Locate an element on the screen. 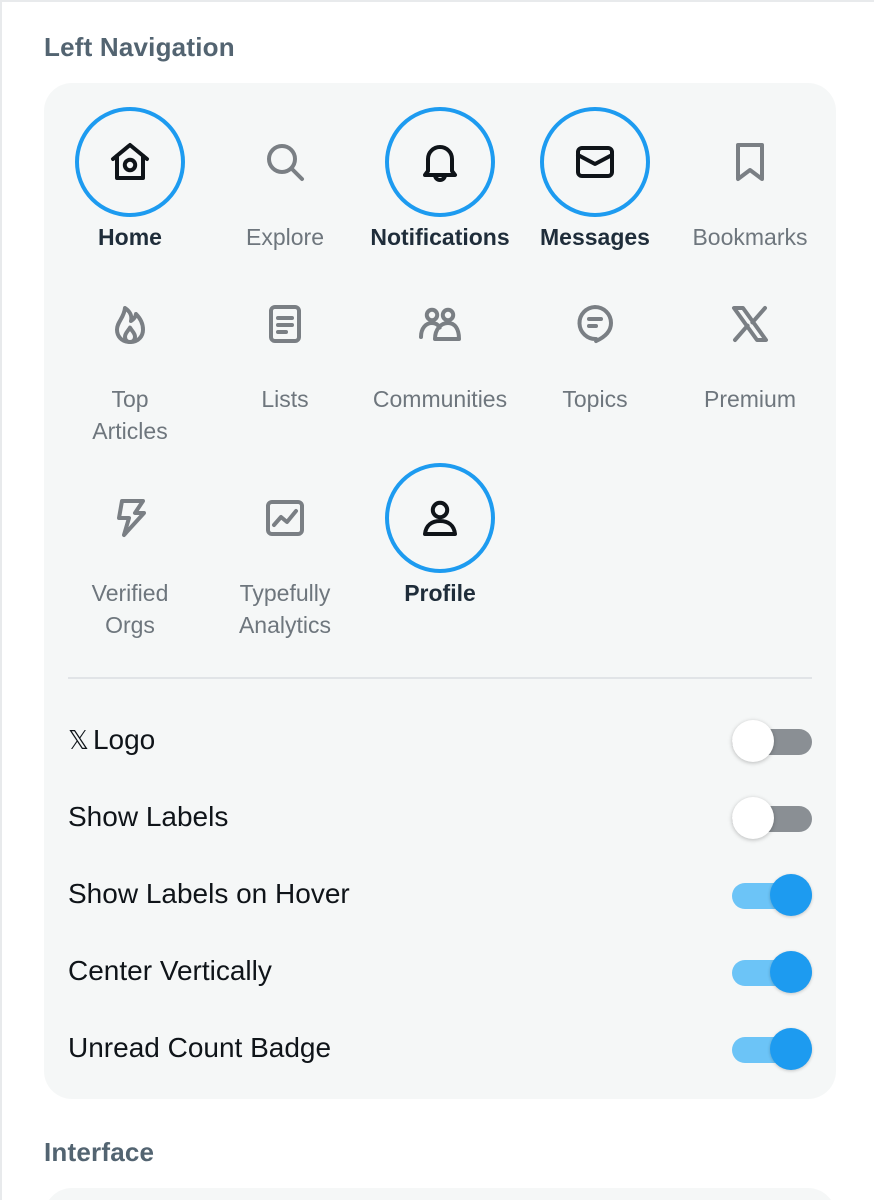 The width and height of the screenshot is (874, 1200). list-icon is located at coordinates (285, 324).